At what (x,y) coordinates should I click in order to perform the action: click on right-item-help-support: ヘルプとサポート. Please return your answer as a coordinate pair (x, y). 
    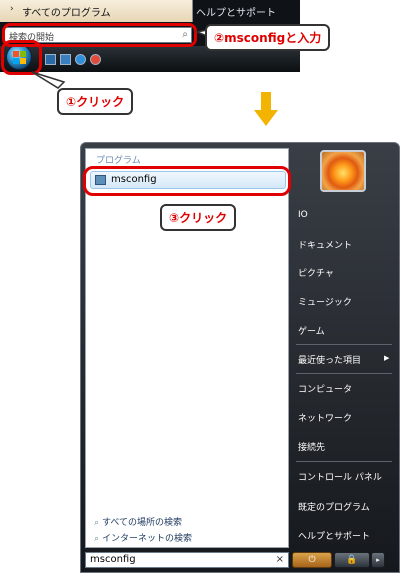
    Looking at the image, I should click on (334, 535).